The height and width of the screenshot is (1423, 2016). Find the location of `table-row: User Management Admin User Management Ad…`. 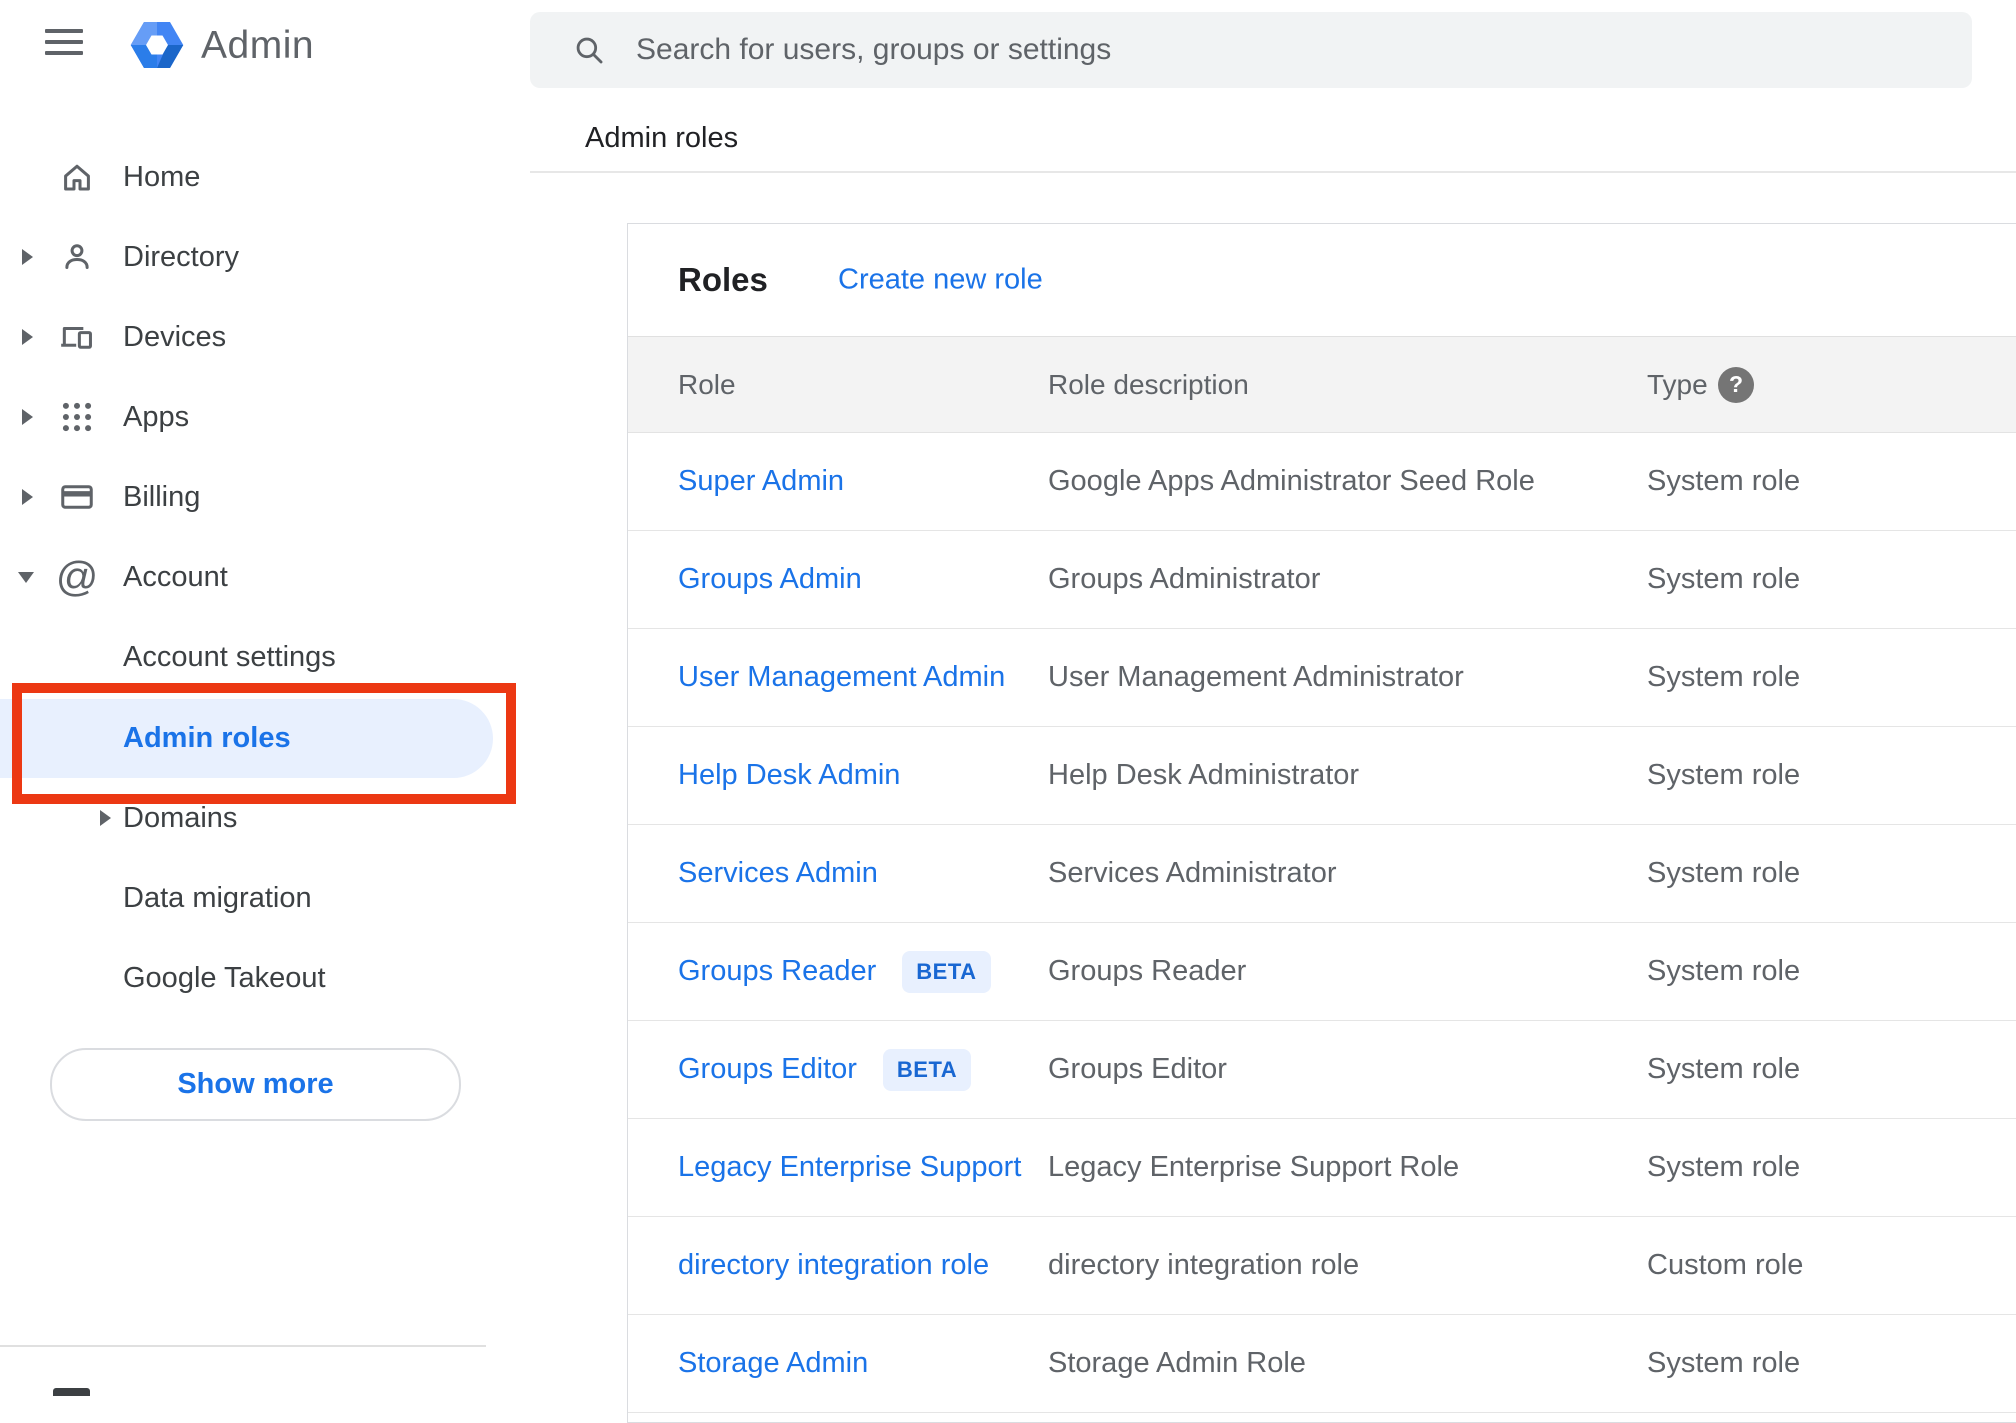

table-row: User Management Admin User Management Ad… is located at coordinates (1322, 678).